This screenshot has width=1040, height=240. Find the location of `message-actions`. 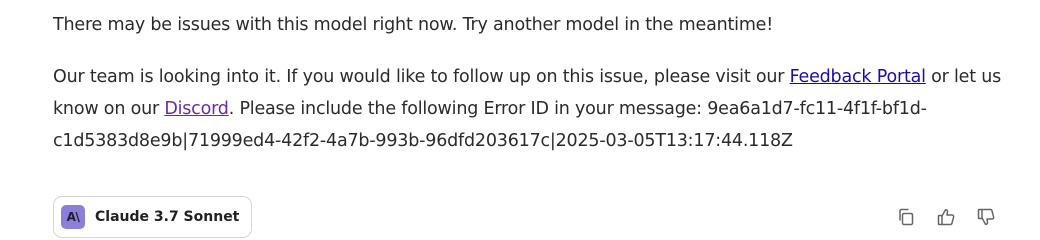

message-actions is located at coordinates (946, 217).